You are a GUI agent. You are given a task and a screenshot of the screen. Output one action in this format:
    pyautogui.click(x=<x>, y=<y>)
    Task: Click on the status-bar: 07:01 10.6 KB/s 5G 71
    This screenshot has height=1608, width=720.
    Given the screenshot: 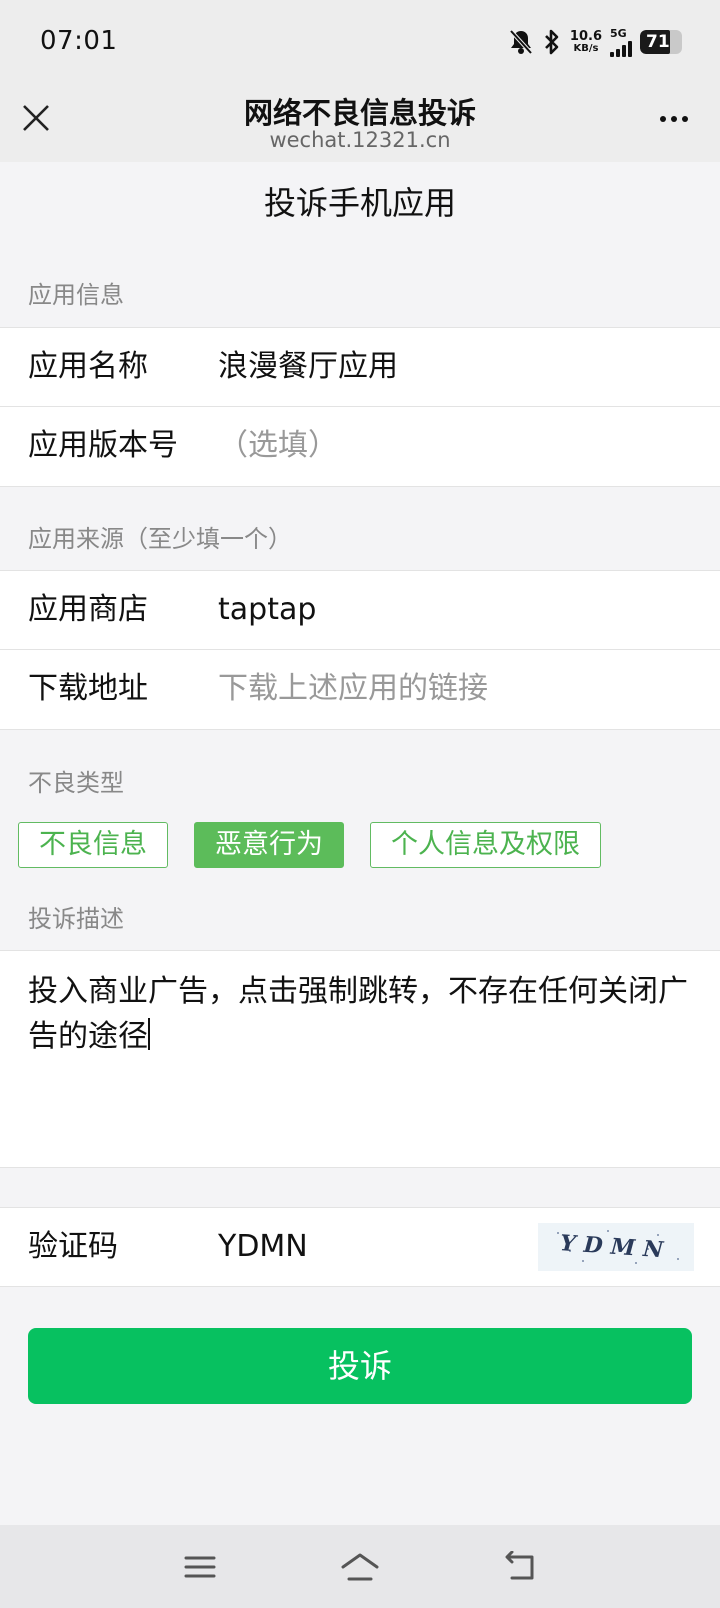 What is the action you would take?
    pyautogui.click(x=360, y=41)
    